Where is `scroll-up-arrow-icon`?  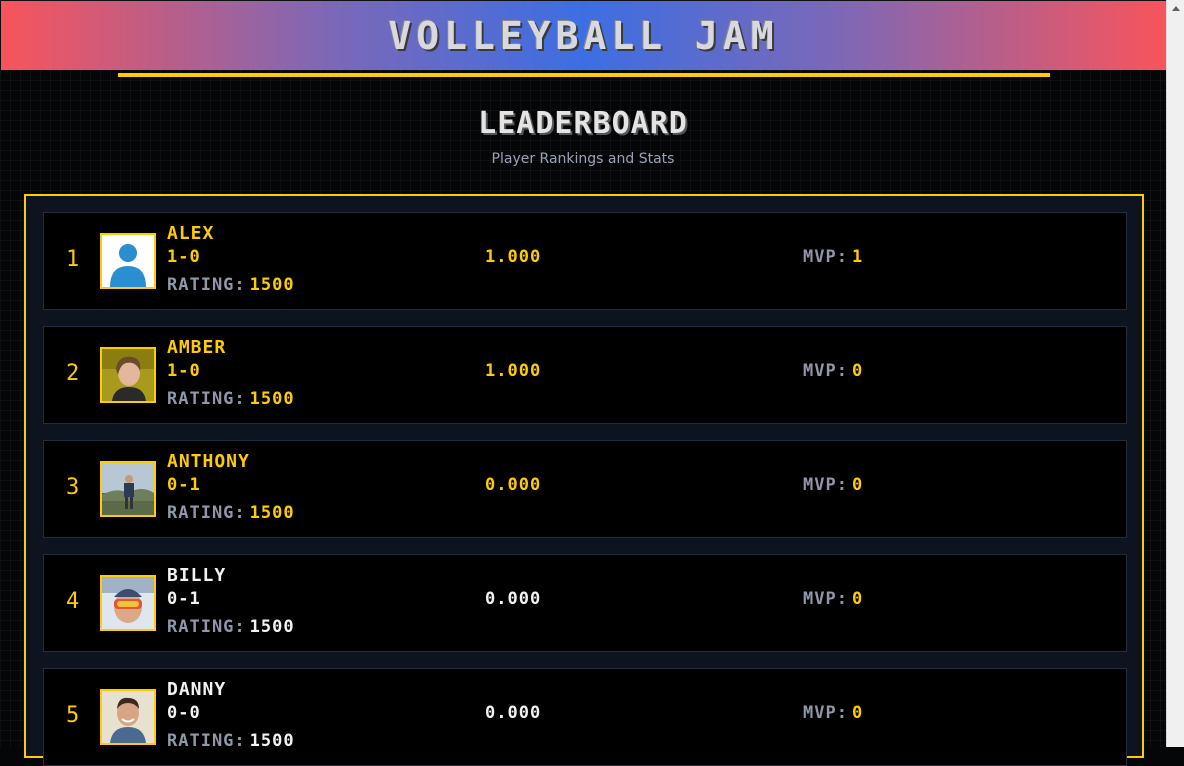 scroll-up-arrow-icon is located at coordinates (1176, 8).